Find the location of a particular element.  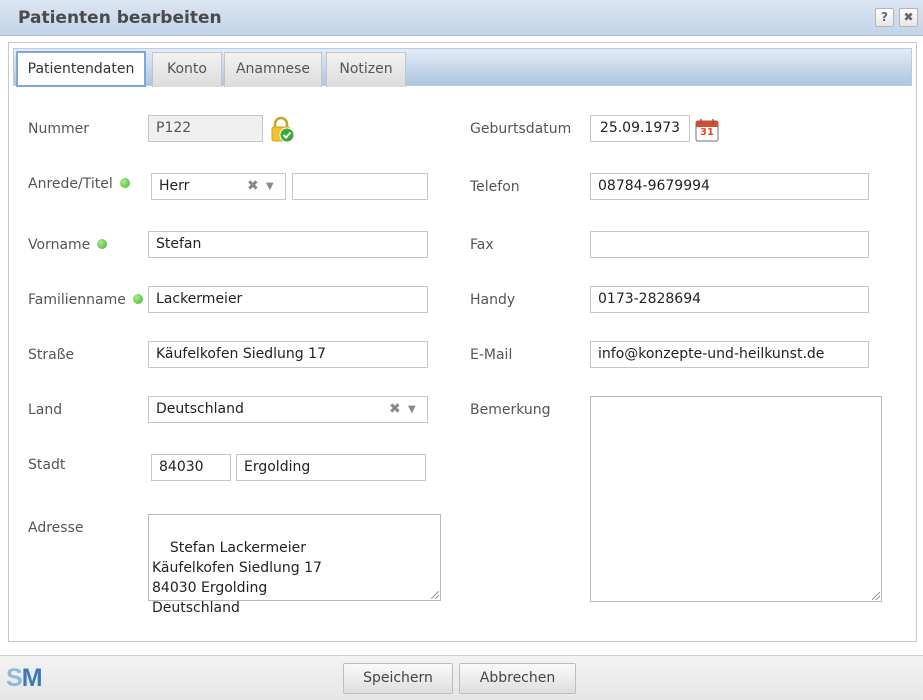

dialog-titlebar: Patienten bearbeiten ? ✖ is located at coordinates (461, 18).